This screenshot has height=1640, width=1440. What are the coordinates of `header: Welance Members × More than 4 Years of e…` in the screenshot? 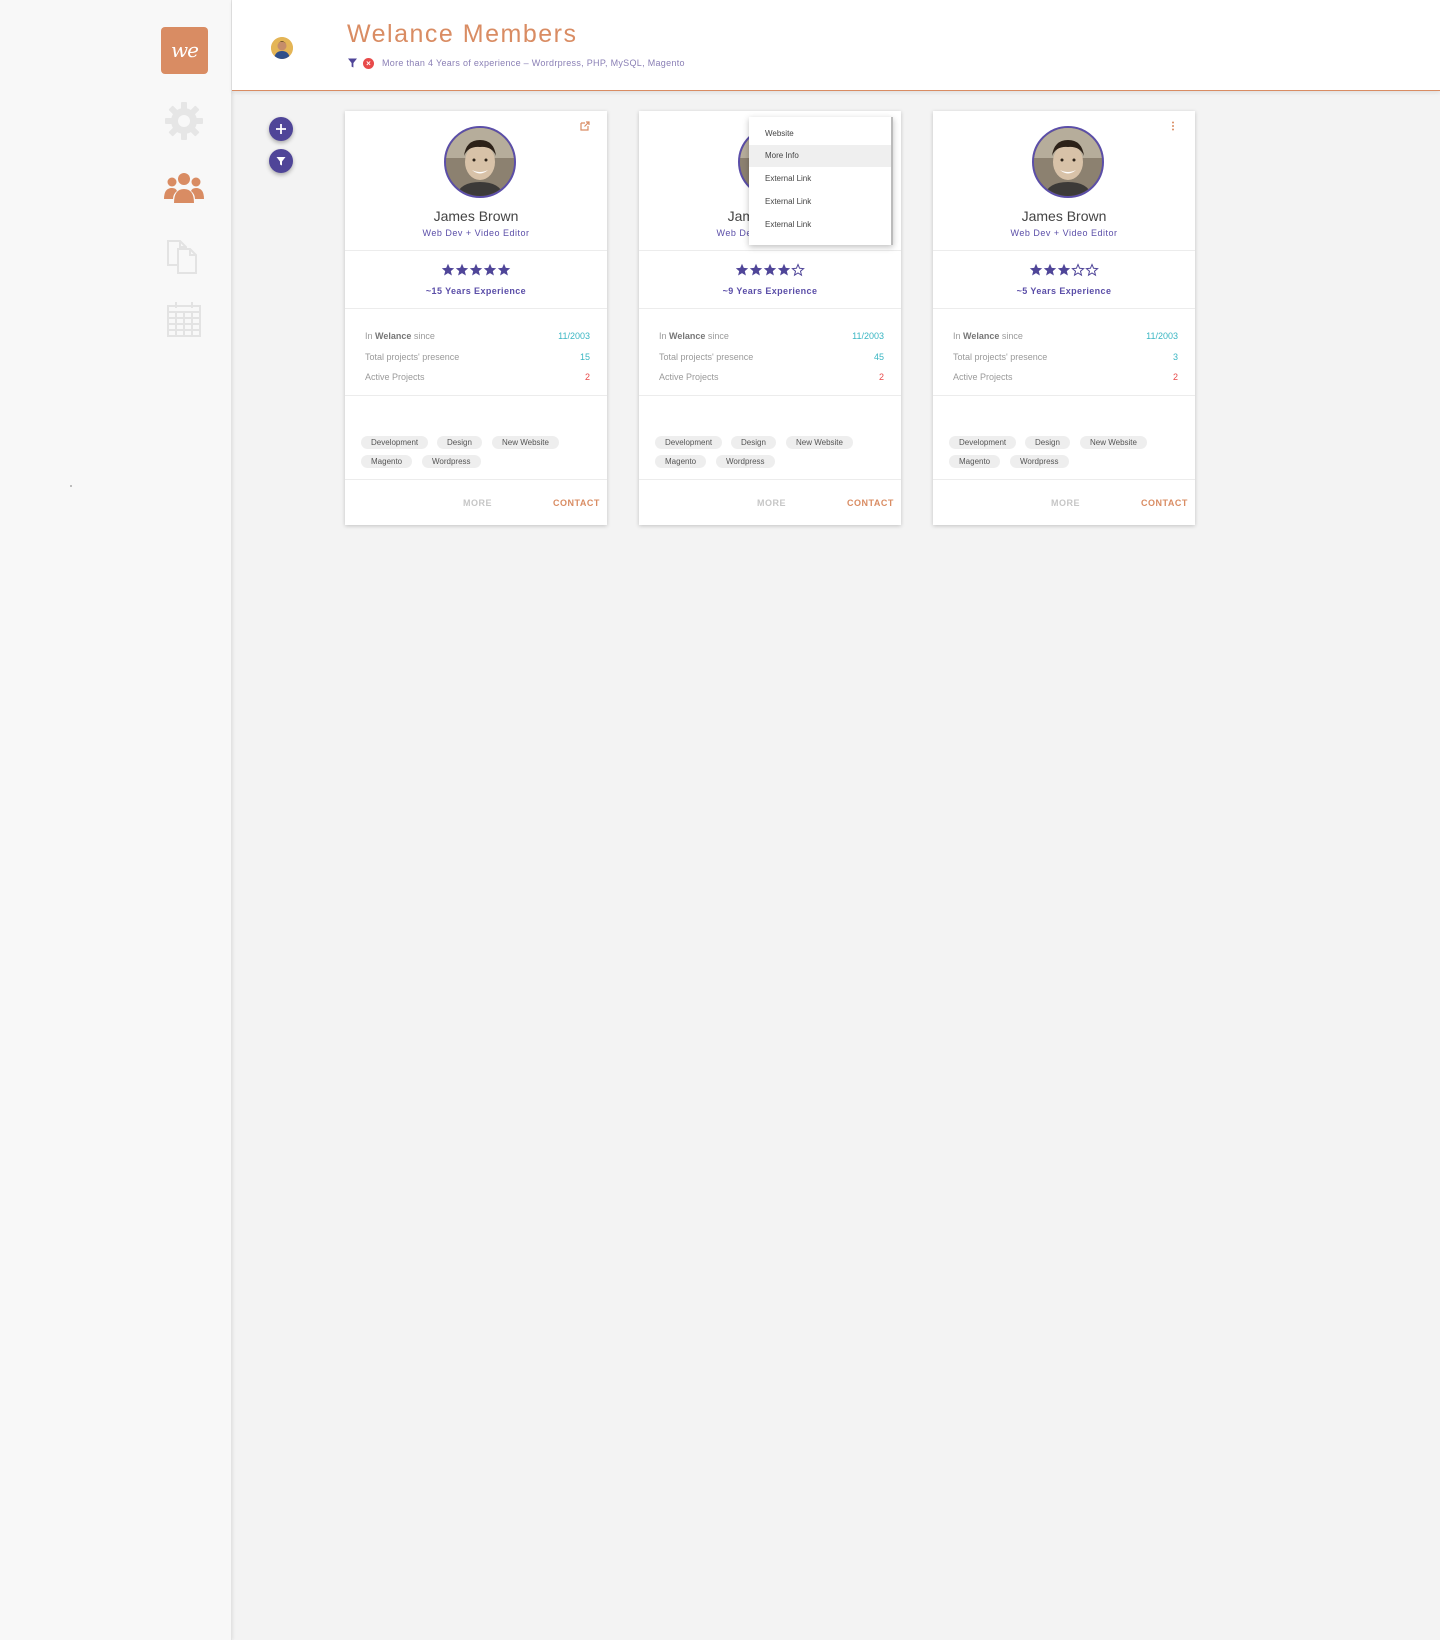 It's located at (836, 45).